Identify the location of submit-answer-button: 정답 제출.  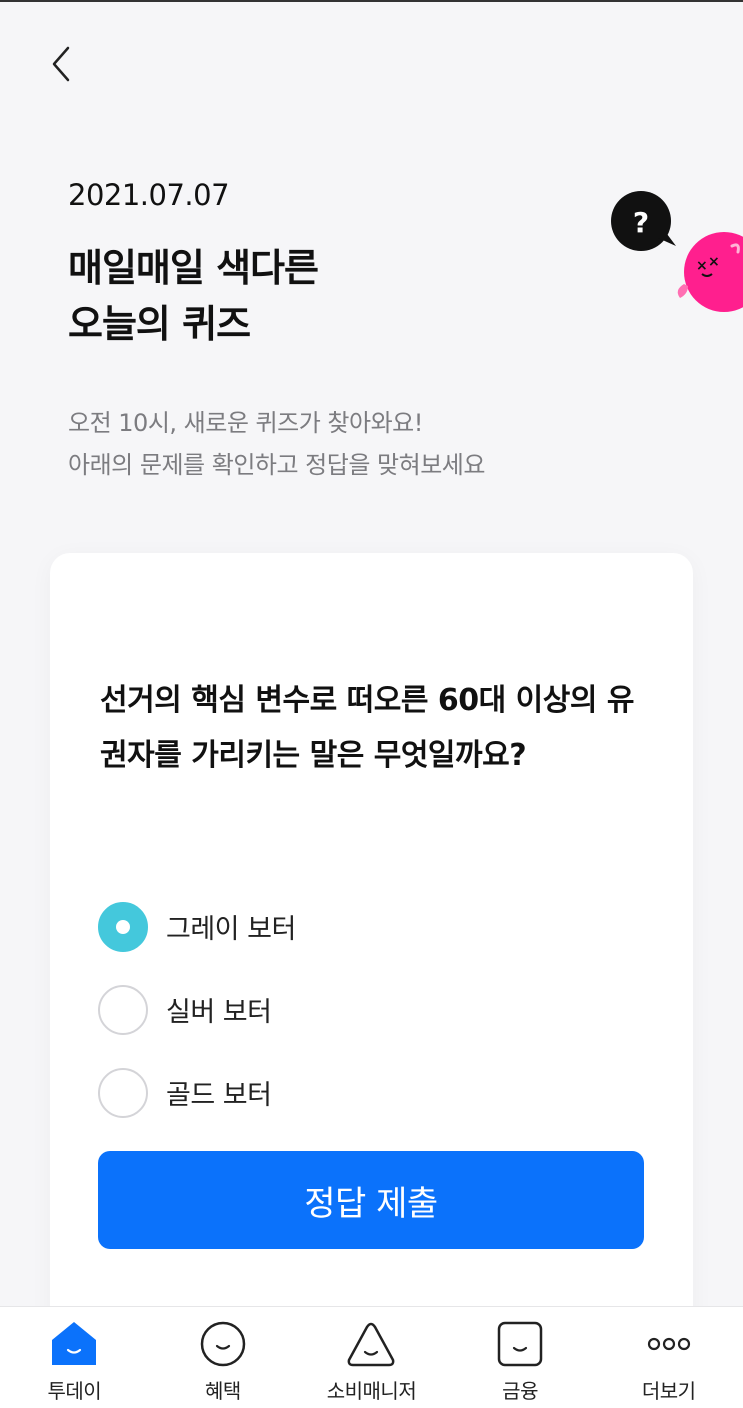
(371, 1200).